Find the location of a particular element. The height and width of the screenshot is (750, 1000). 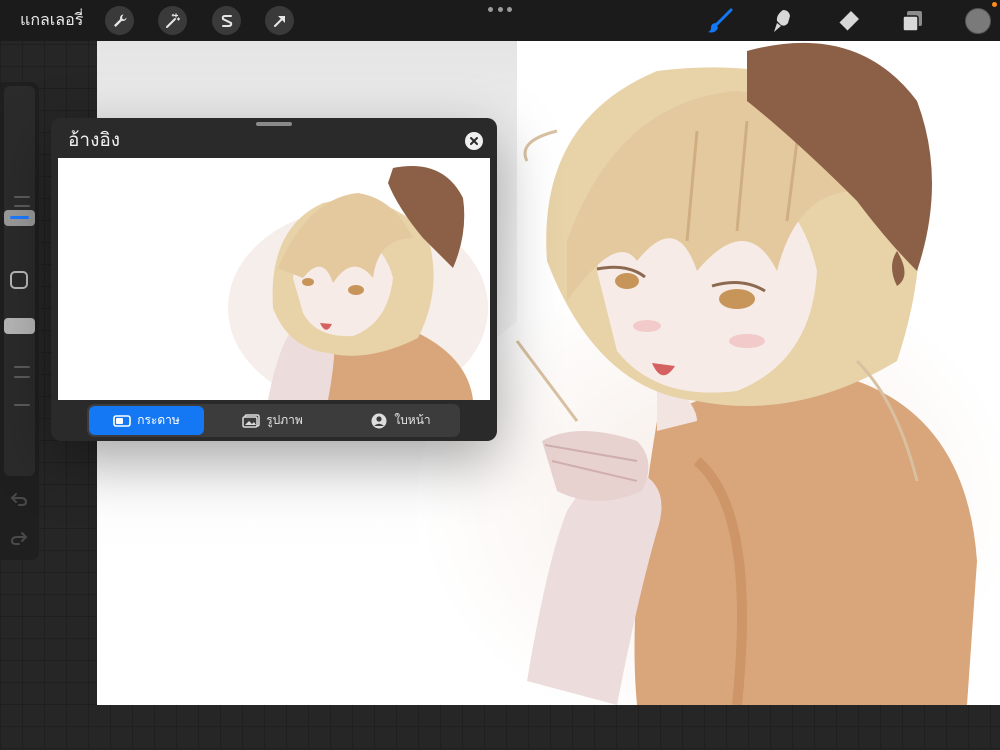

reference-title: อ้างอิง is located at coordinates (94, 140).